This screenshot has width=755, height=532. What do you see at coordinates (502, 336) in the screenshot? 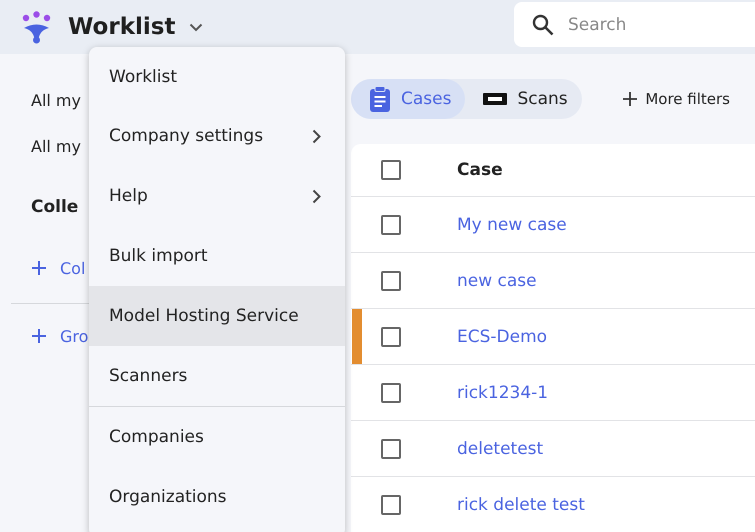
I see `case-link: ECS-Demo` at bounding box center [502, 336].